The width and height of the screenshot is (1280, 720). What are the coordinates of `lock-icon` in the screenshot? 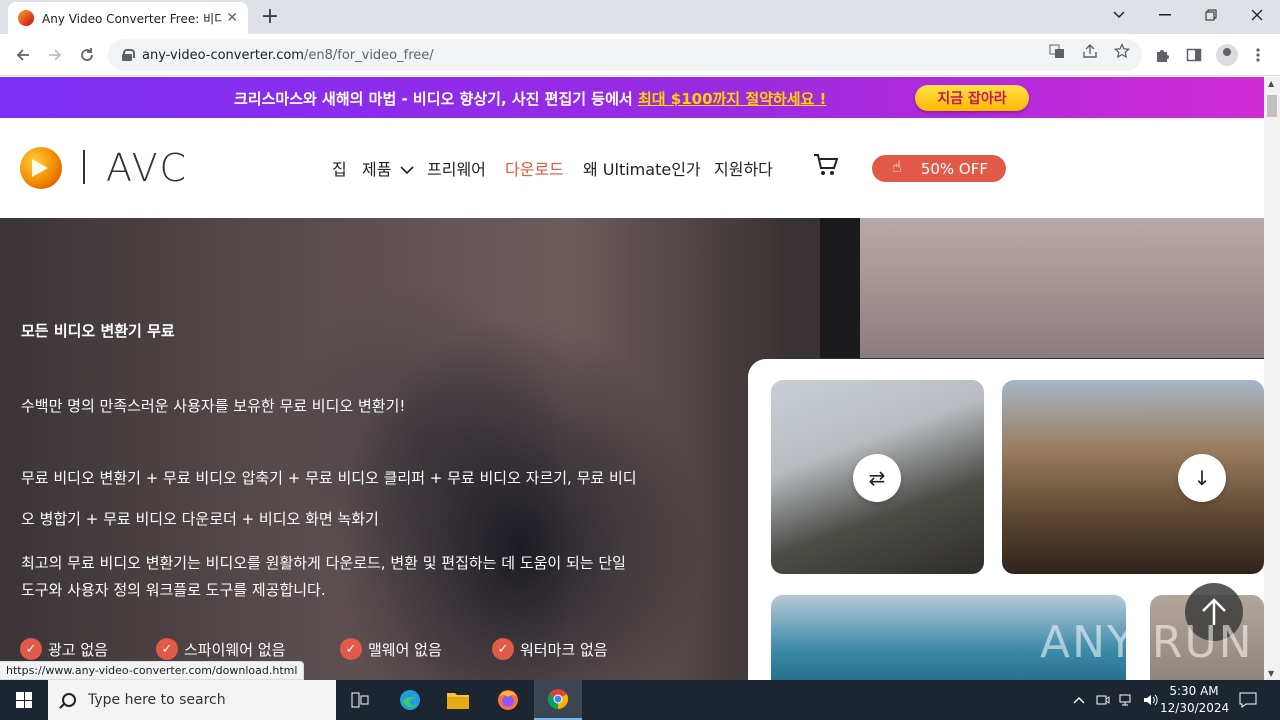 It's located at (128, 55).